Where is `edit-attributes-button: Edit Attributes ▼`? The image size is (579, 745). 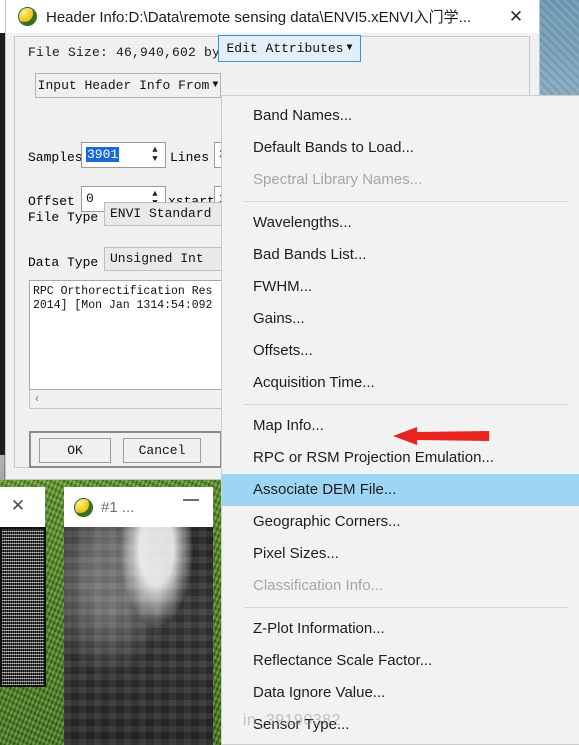 edit-attributes-button: Edit Attributes ▼ is located at coordinates (289, 48).